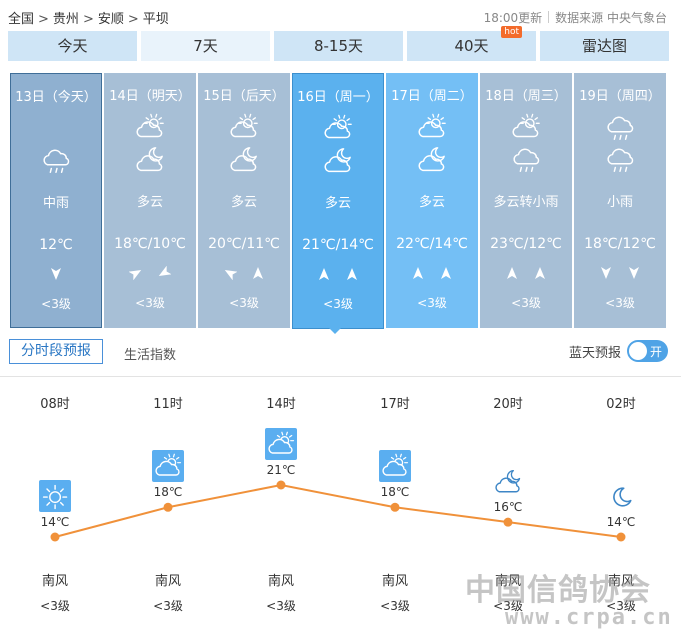 The height and width of the screenshot is (640, 681). Describe the element at coordinates (395, 404) in the screenshot. I see `hour-time: 17时` at that location.